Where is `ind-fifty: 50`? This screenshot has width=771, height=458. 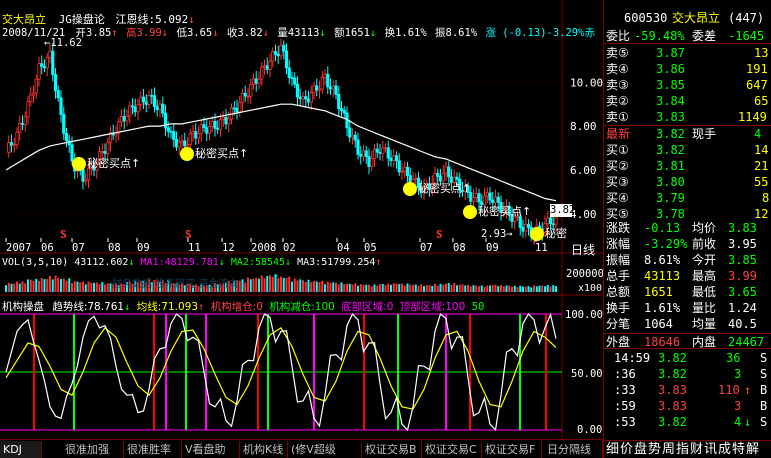 ind-fifty: 50 is located at coordinates (478, 307).